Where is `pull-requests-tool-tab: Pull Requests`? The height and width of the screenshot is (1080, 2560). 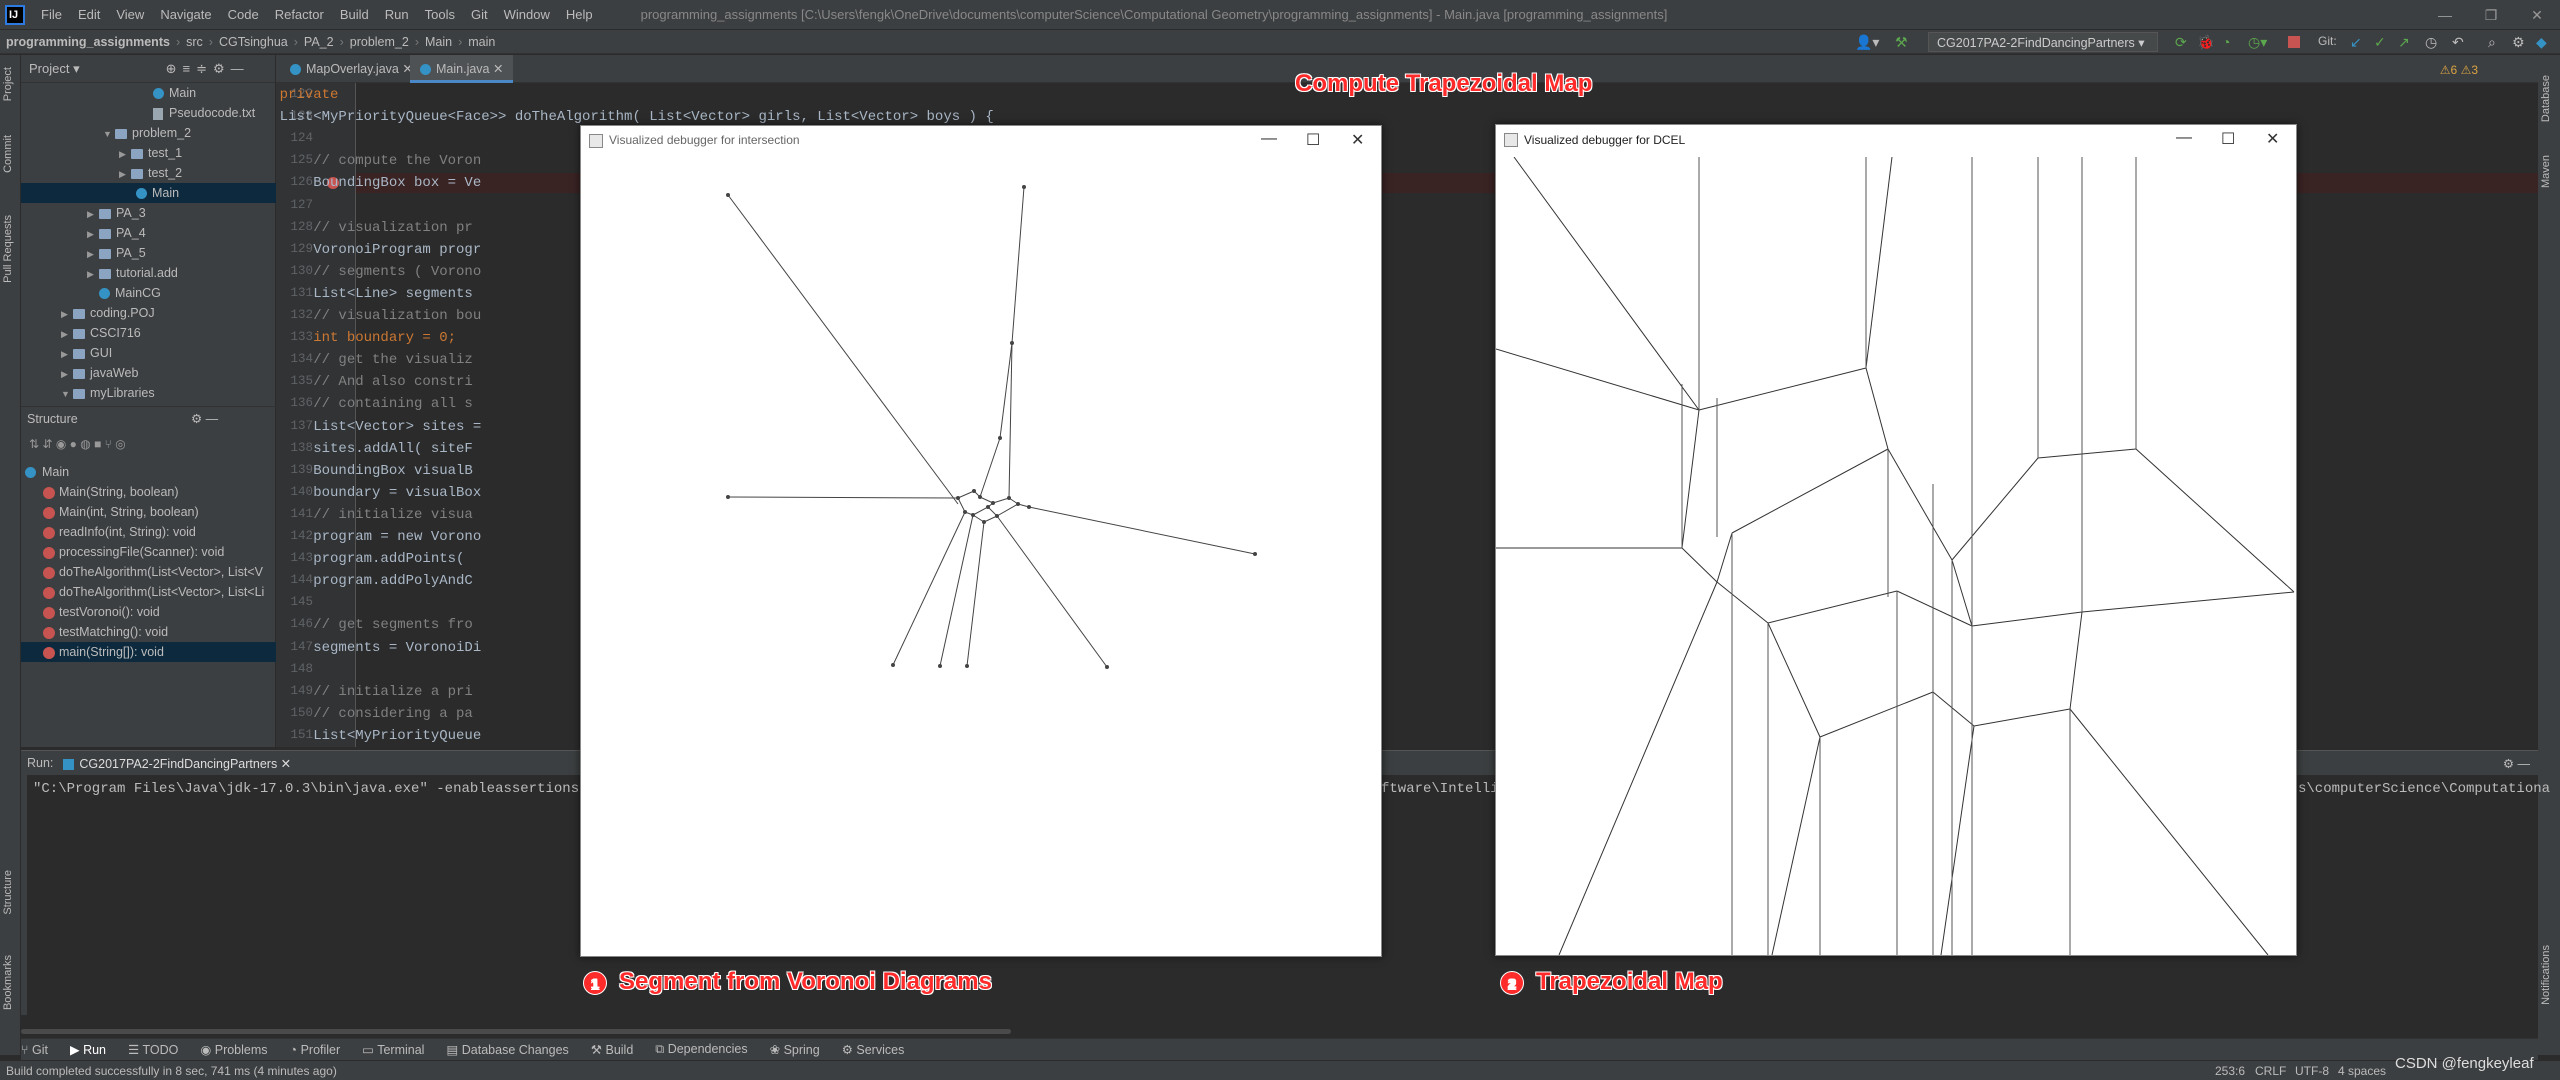
pull-requests-tool-tab: Pull Requests is located at coordinates (8, 249).